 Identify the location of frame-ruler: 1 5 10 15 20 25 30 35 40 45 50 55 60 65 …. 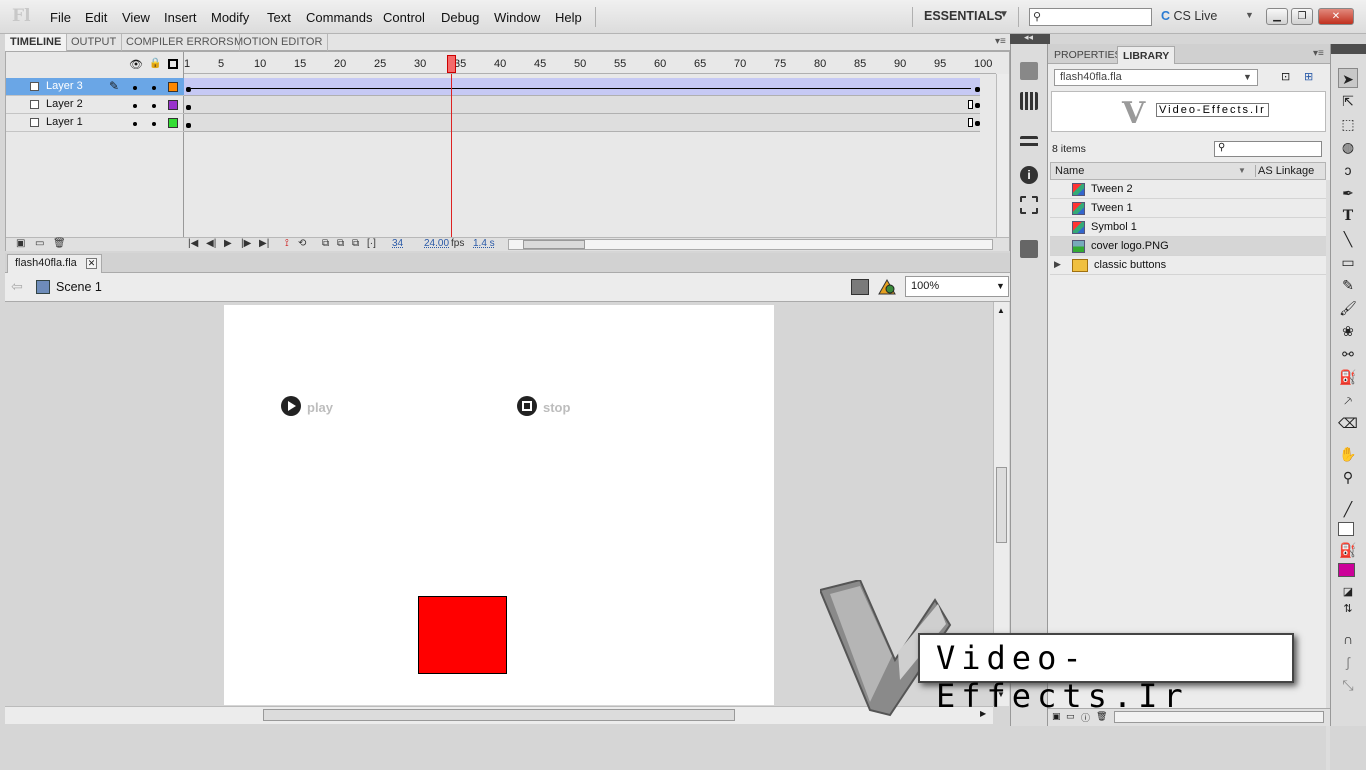
(590, 63).